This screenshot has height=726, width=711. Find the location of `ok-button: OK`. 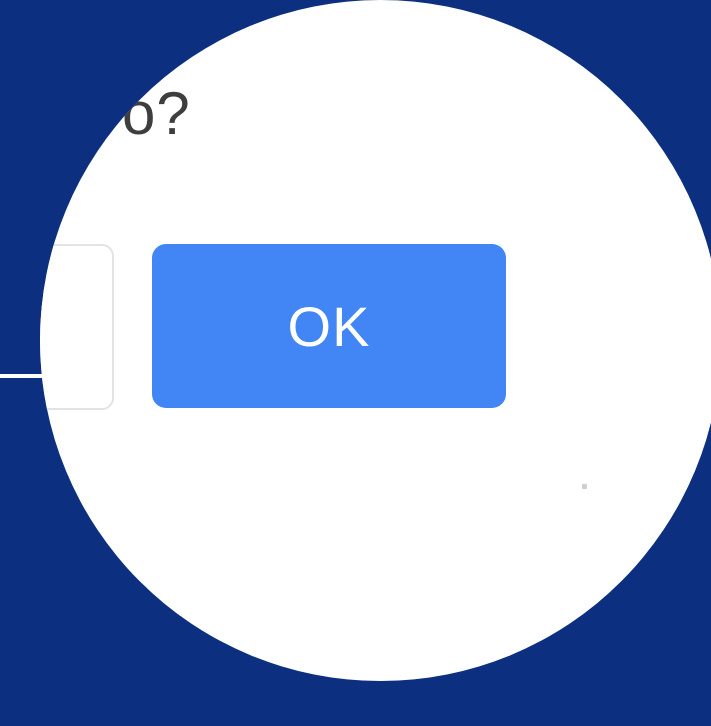

ok-button: OK is located at coordinates (329, 326).